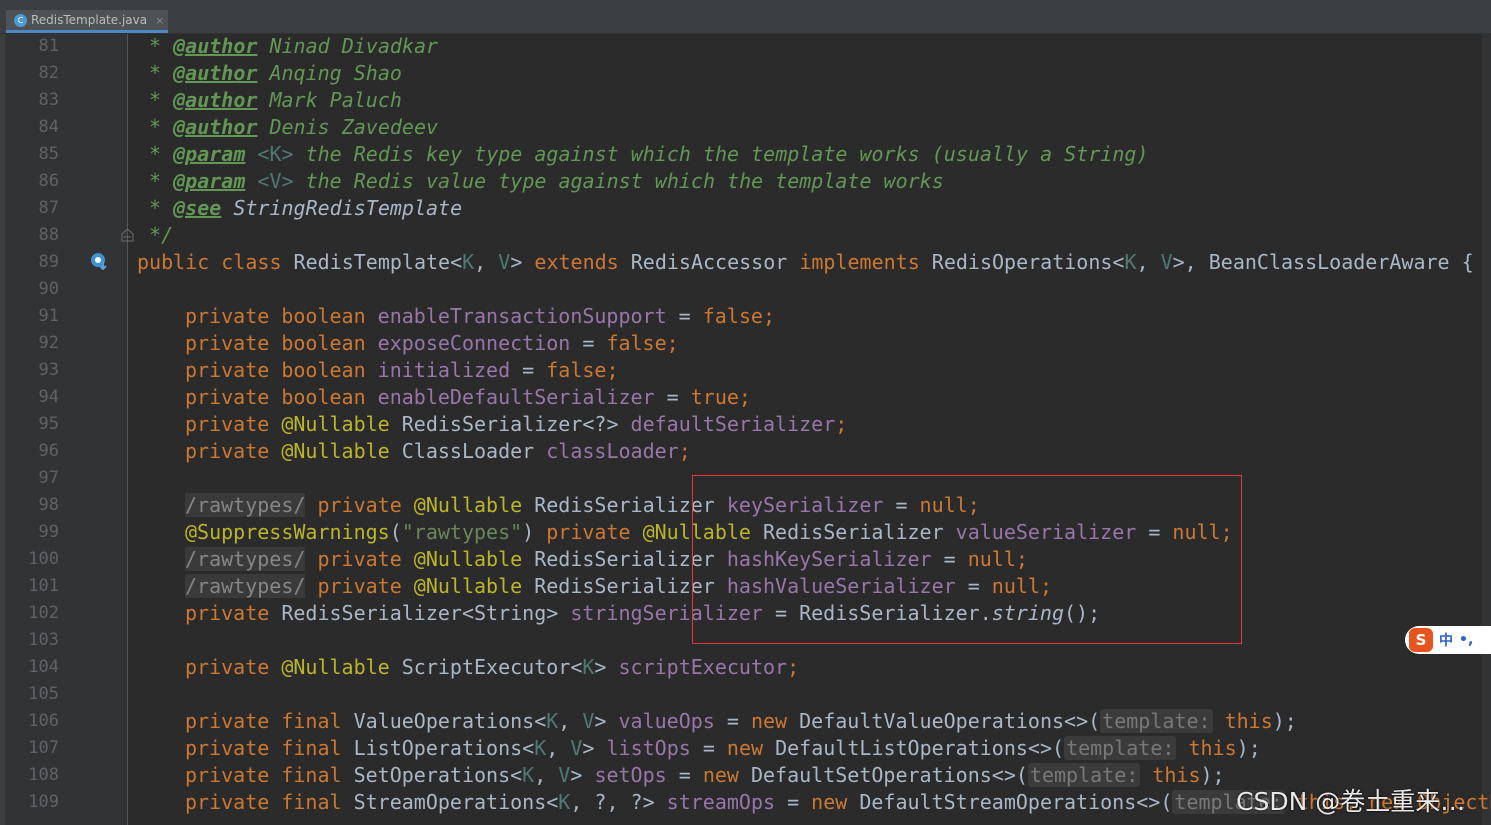 Image resolution: width=1491 pixels, height=825 pixels. I want to click on highlight-box, so click(967, 559).